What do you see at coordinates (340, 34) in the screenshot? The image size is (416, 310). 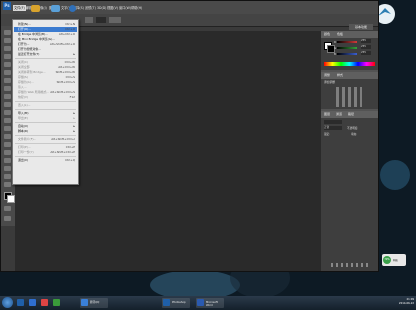 I see `tab-swatches: 色板` at bounding box center [340, 34].